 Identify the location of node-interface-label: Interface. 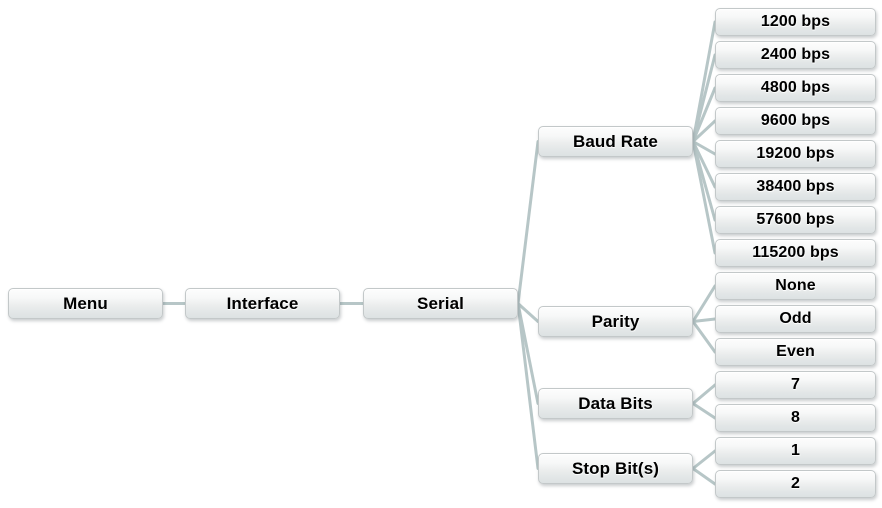
(262, 303).